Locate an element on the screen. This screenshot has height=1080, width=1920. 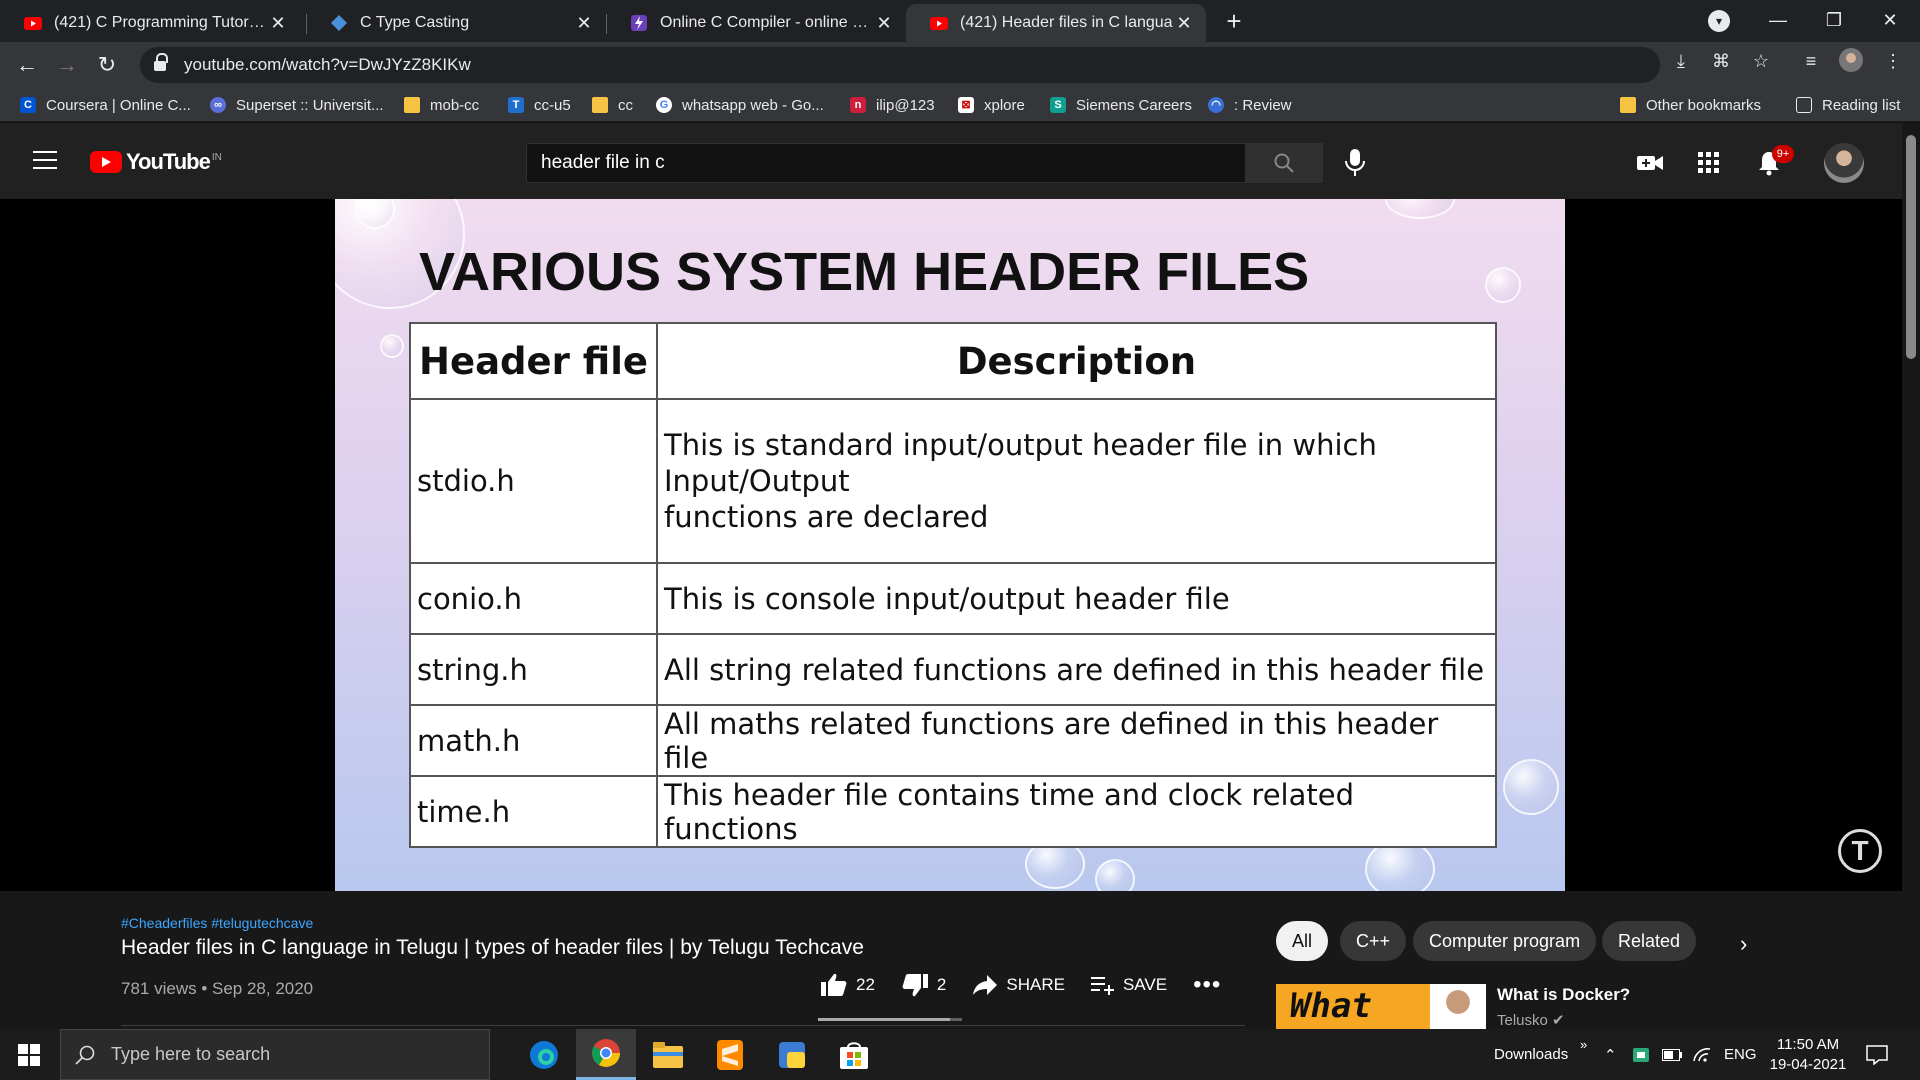
browser-tab-active: (421) Header files in C langua ✕ is located at coordinates (1056, 23).